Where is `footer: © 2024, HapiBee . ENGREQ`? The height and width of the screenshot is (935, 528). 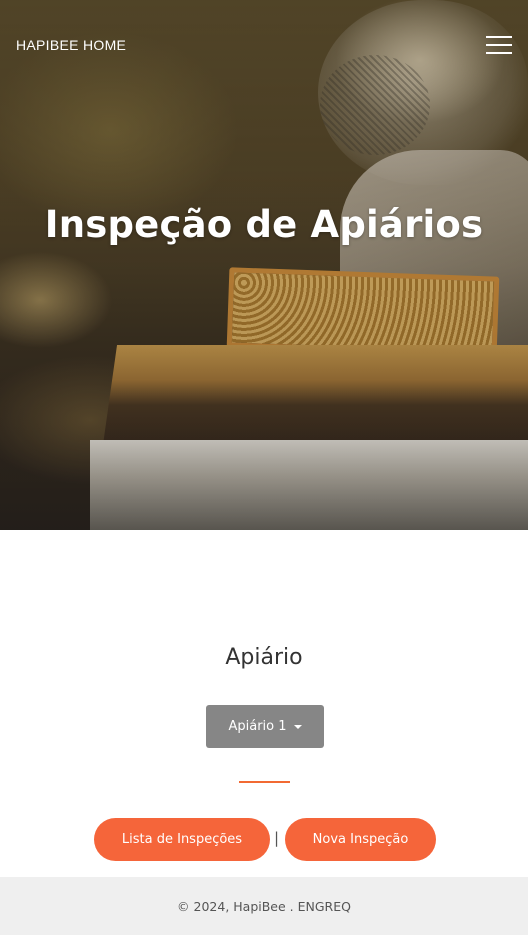
footer: © 2024, HapiBee . ENGREQ is located at coordinates (264, 906).